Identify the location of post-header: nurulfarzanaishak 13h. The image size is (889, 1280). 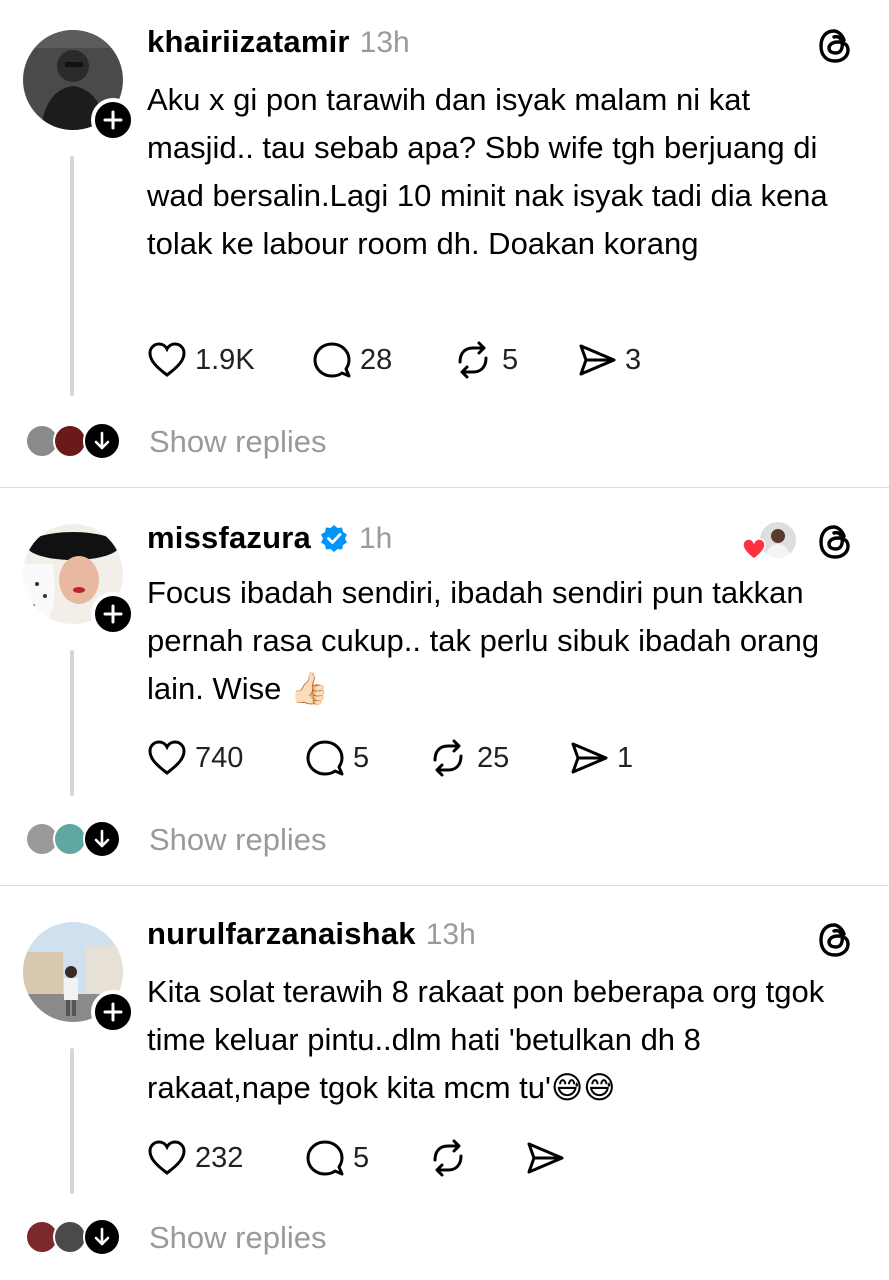
(311, 939).